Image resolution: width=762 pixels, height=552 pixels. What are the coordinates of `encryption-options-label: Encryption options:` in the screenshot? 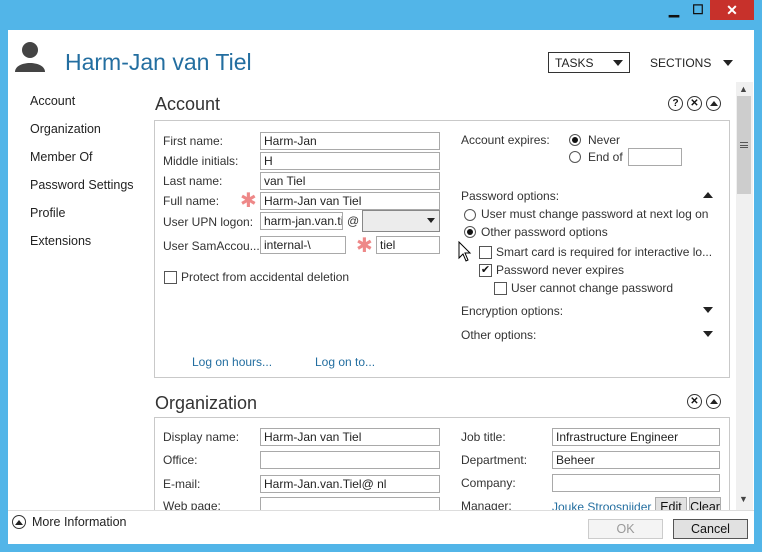 It's located at (512, 311).